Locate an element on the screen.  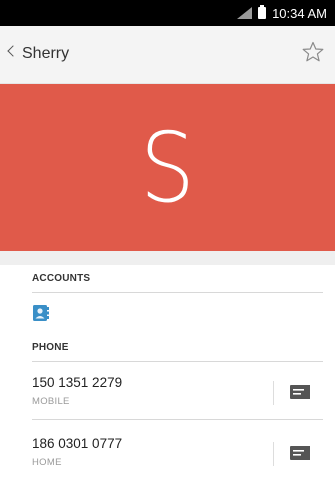
status-bar: 10:34 AM is located at coordinates (167, 13).